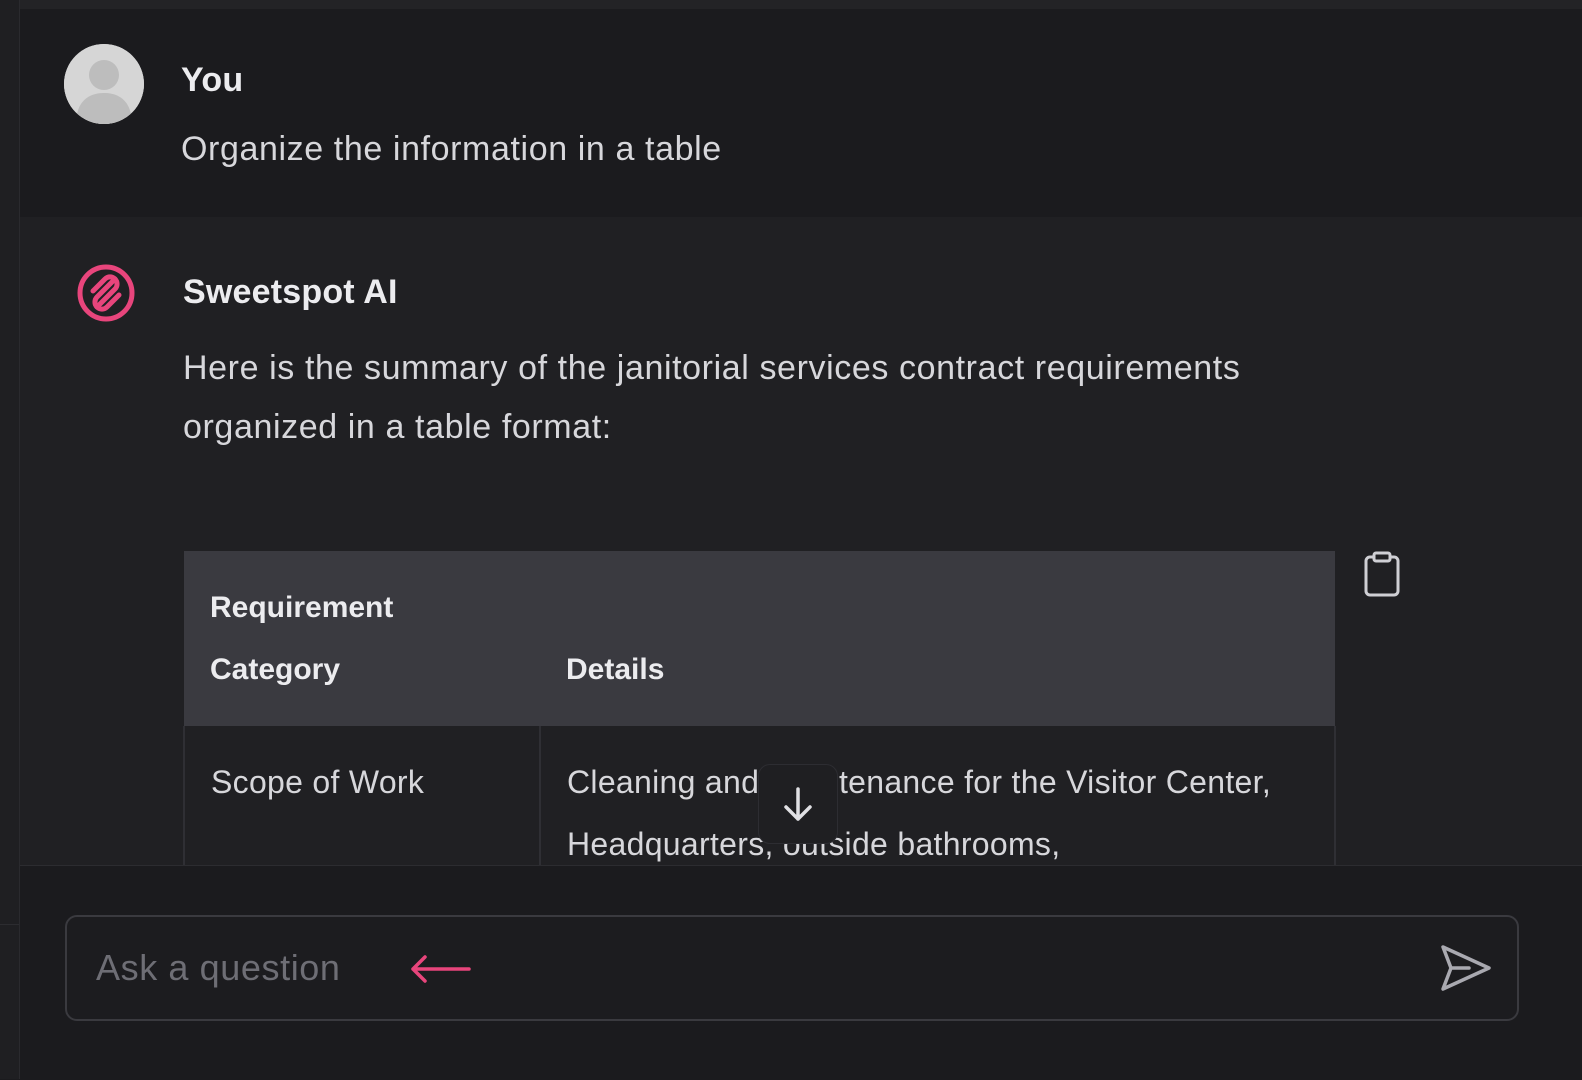 This screenshot has height=1080, width=1582. Describe the element at coordinates (801, 4) in the screenshot. I see `top-bar` at that location.